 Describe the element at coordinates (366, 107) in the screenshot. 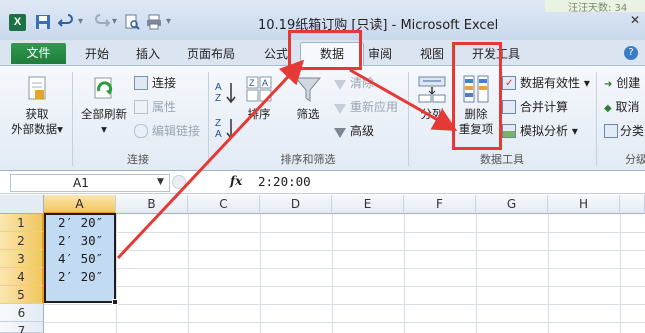

I see `reapply-button: 重新应用` at that location.